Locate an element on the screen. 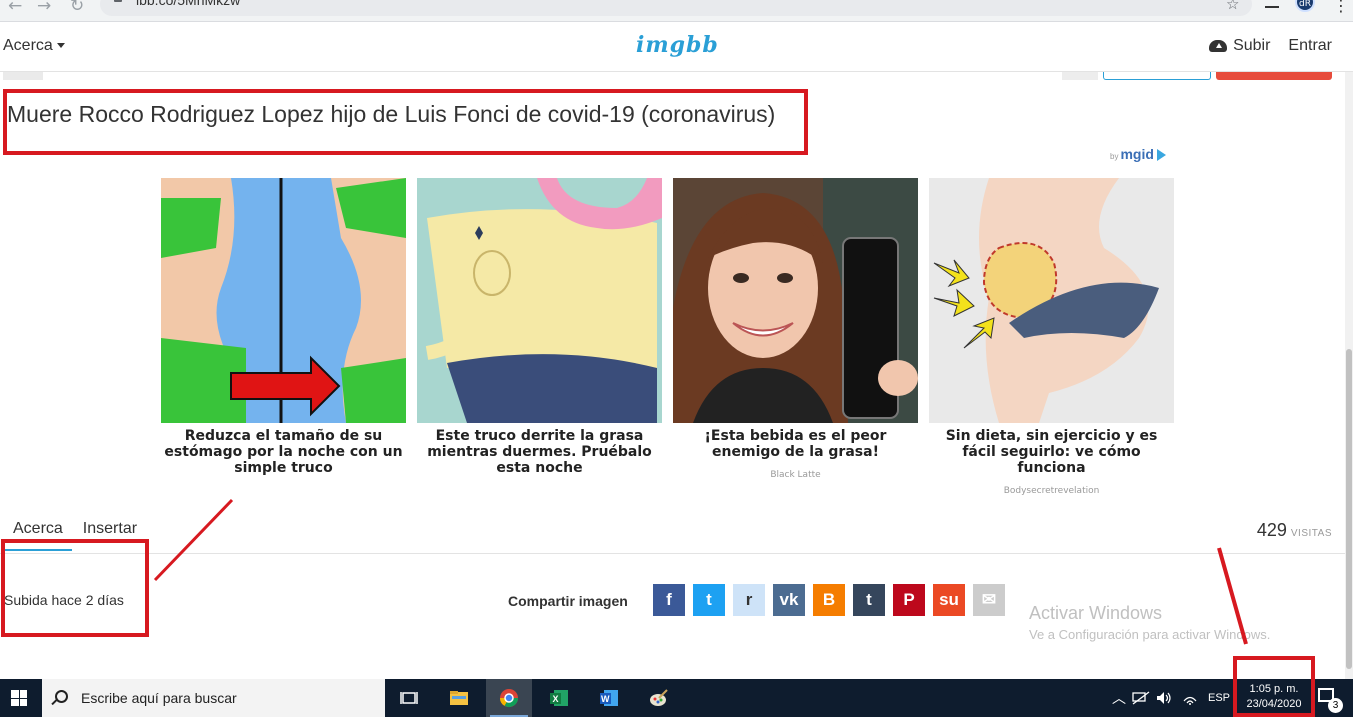 The image size is (1353, 717). blogger-icon: B is located at coordinates (829, 600).